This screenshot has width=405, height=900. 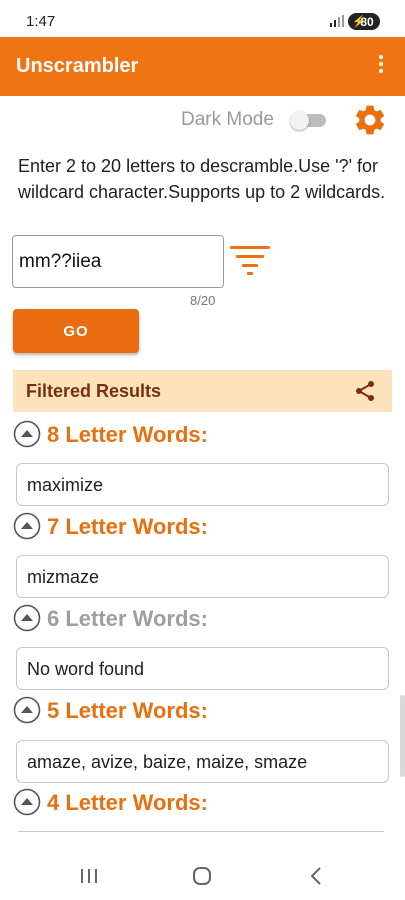 What do you see at coordinates (127, 434) in the screenshot?
I see `section-title: 8 Letter Words:` at bounding box center [127, 434].